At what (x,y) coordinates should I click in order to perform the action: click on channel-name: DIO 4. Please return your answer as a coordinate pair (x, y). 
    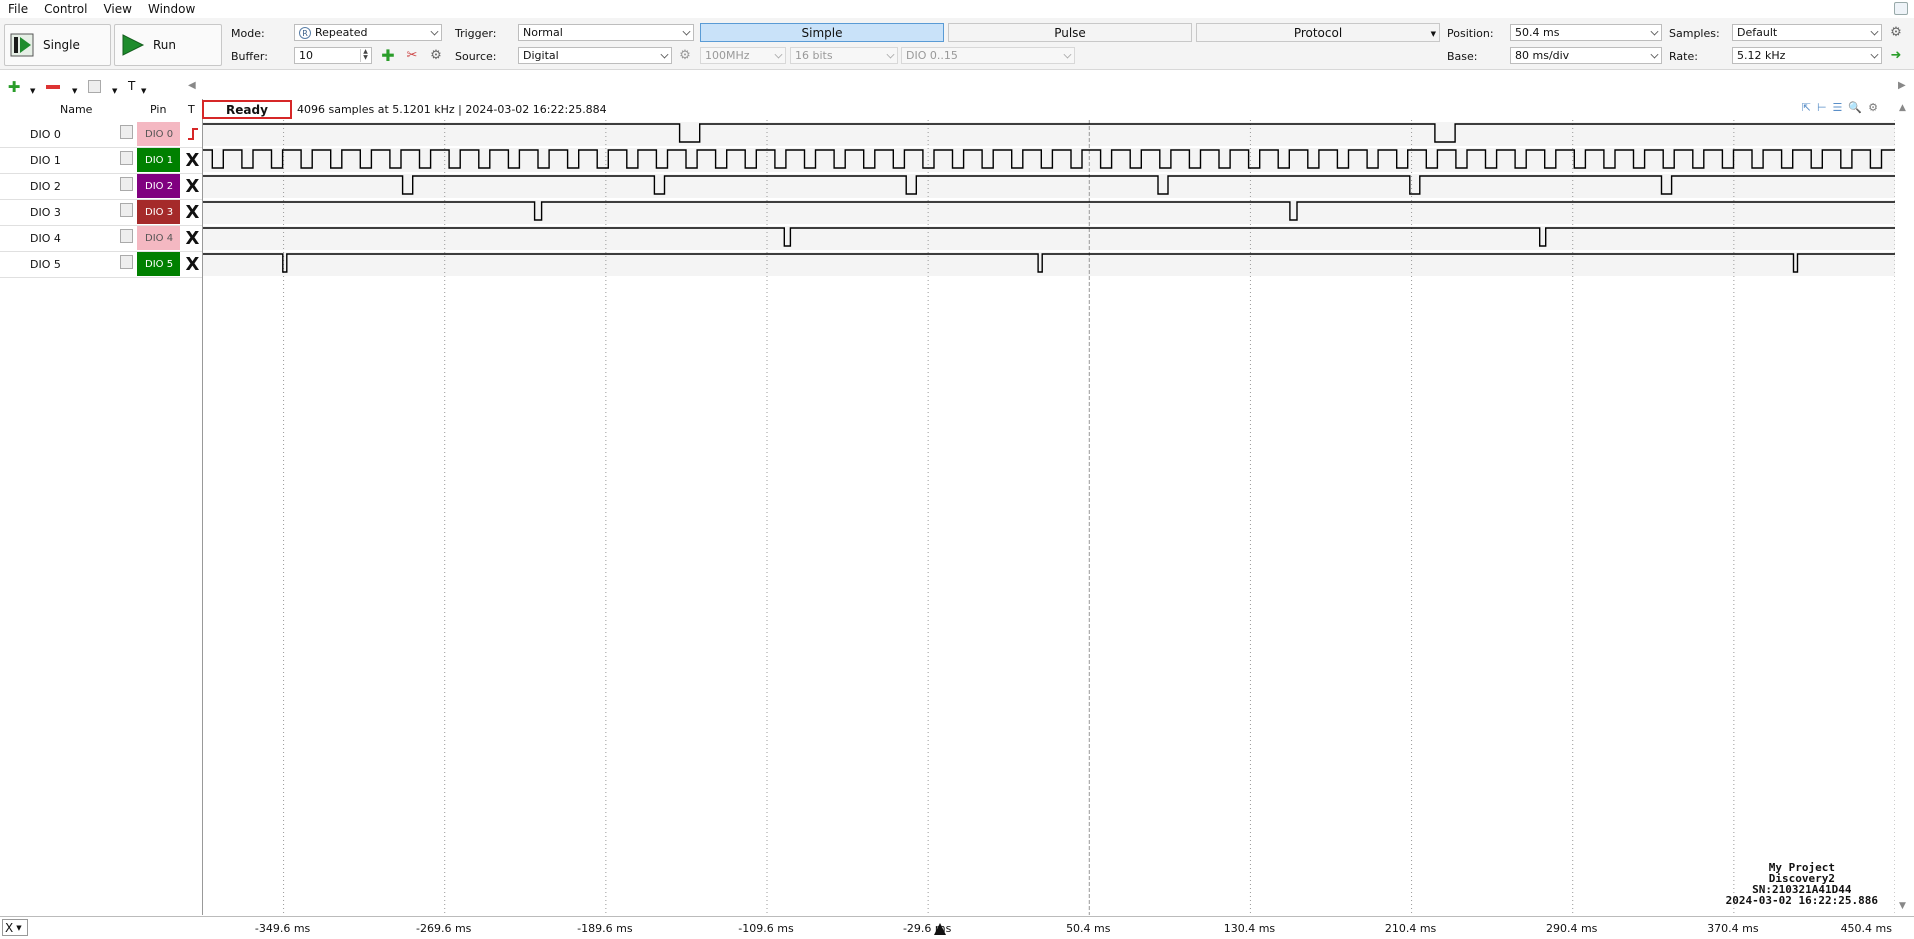
    Looking at the image, I should click on (45, 238).